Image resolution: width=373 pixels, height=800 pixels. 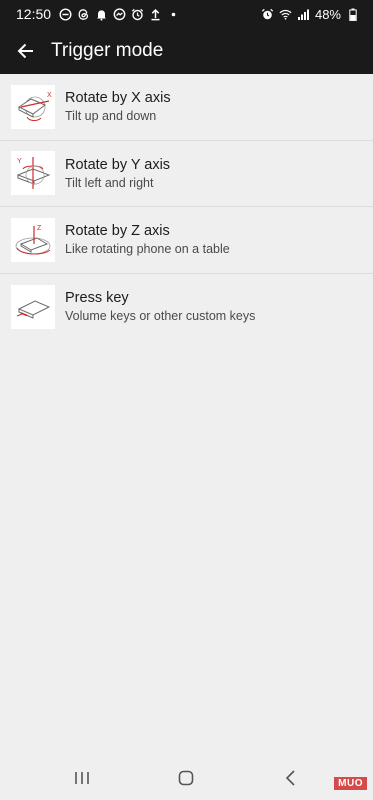 I want to click on do-not-disturb-icon, so click(x=65, y=14).